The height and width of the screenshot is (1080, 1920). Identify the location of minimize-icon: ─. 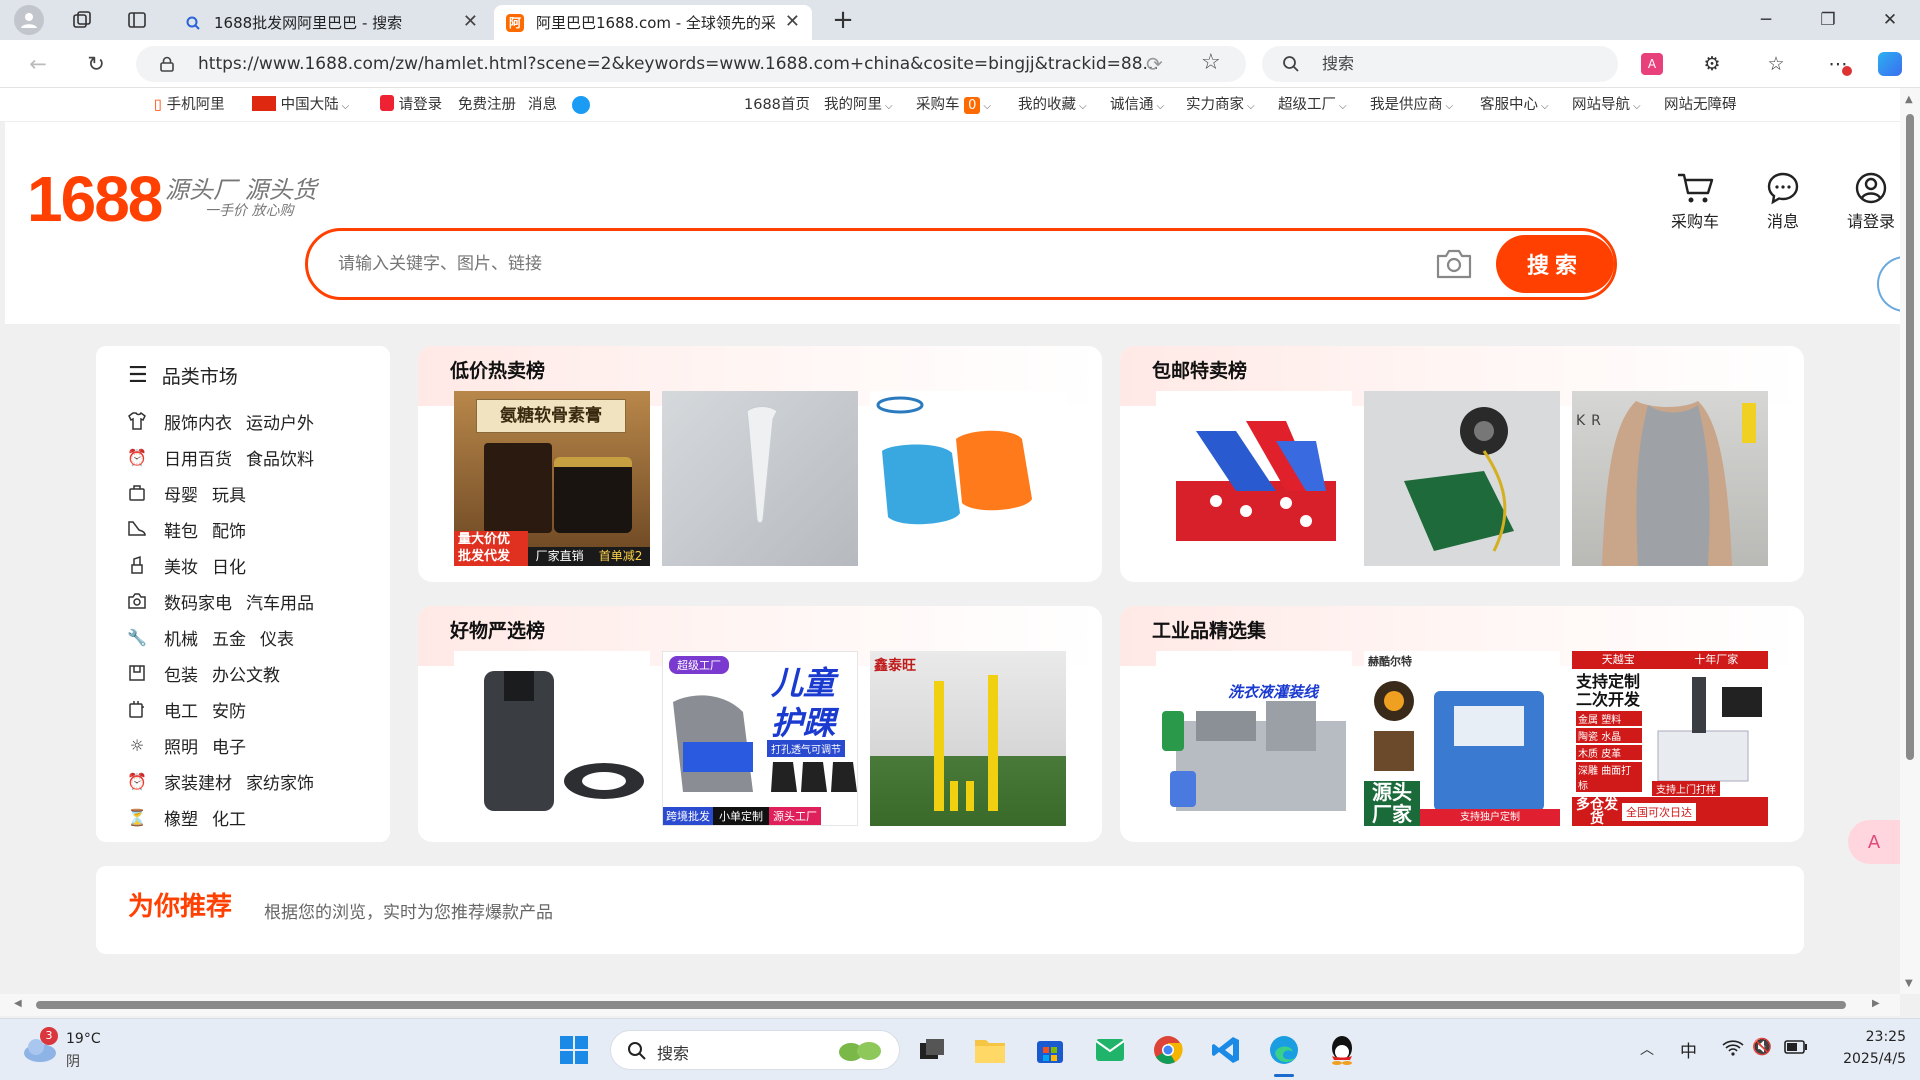
(1766, 20).